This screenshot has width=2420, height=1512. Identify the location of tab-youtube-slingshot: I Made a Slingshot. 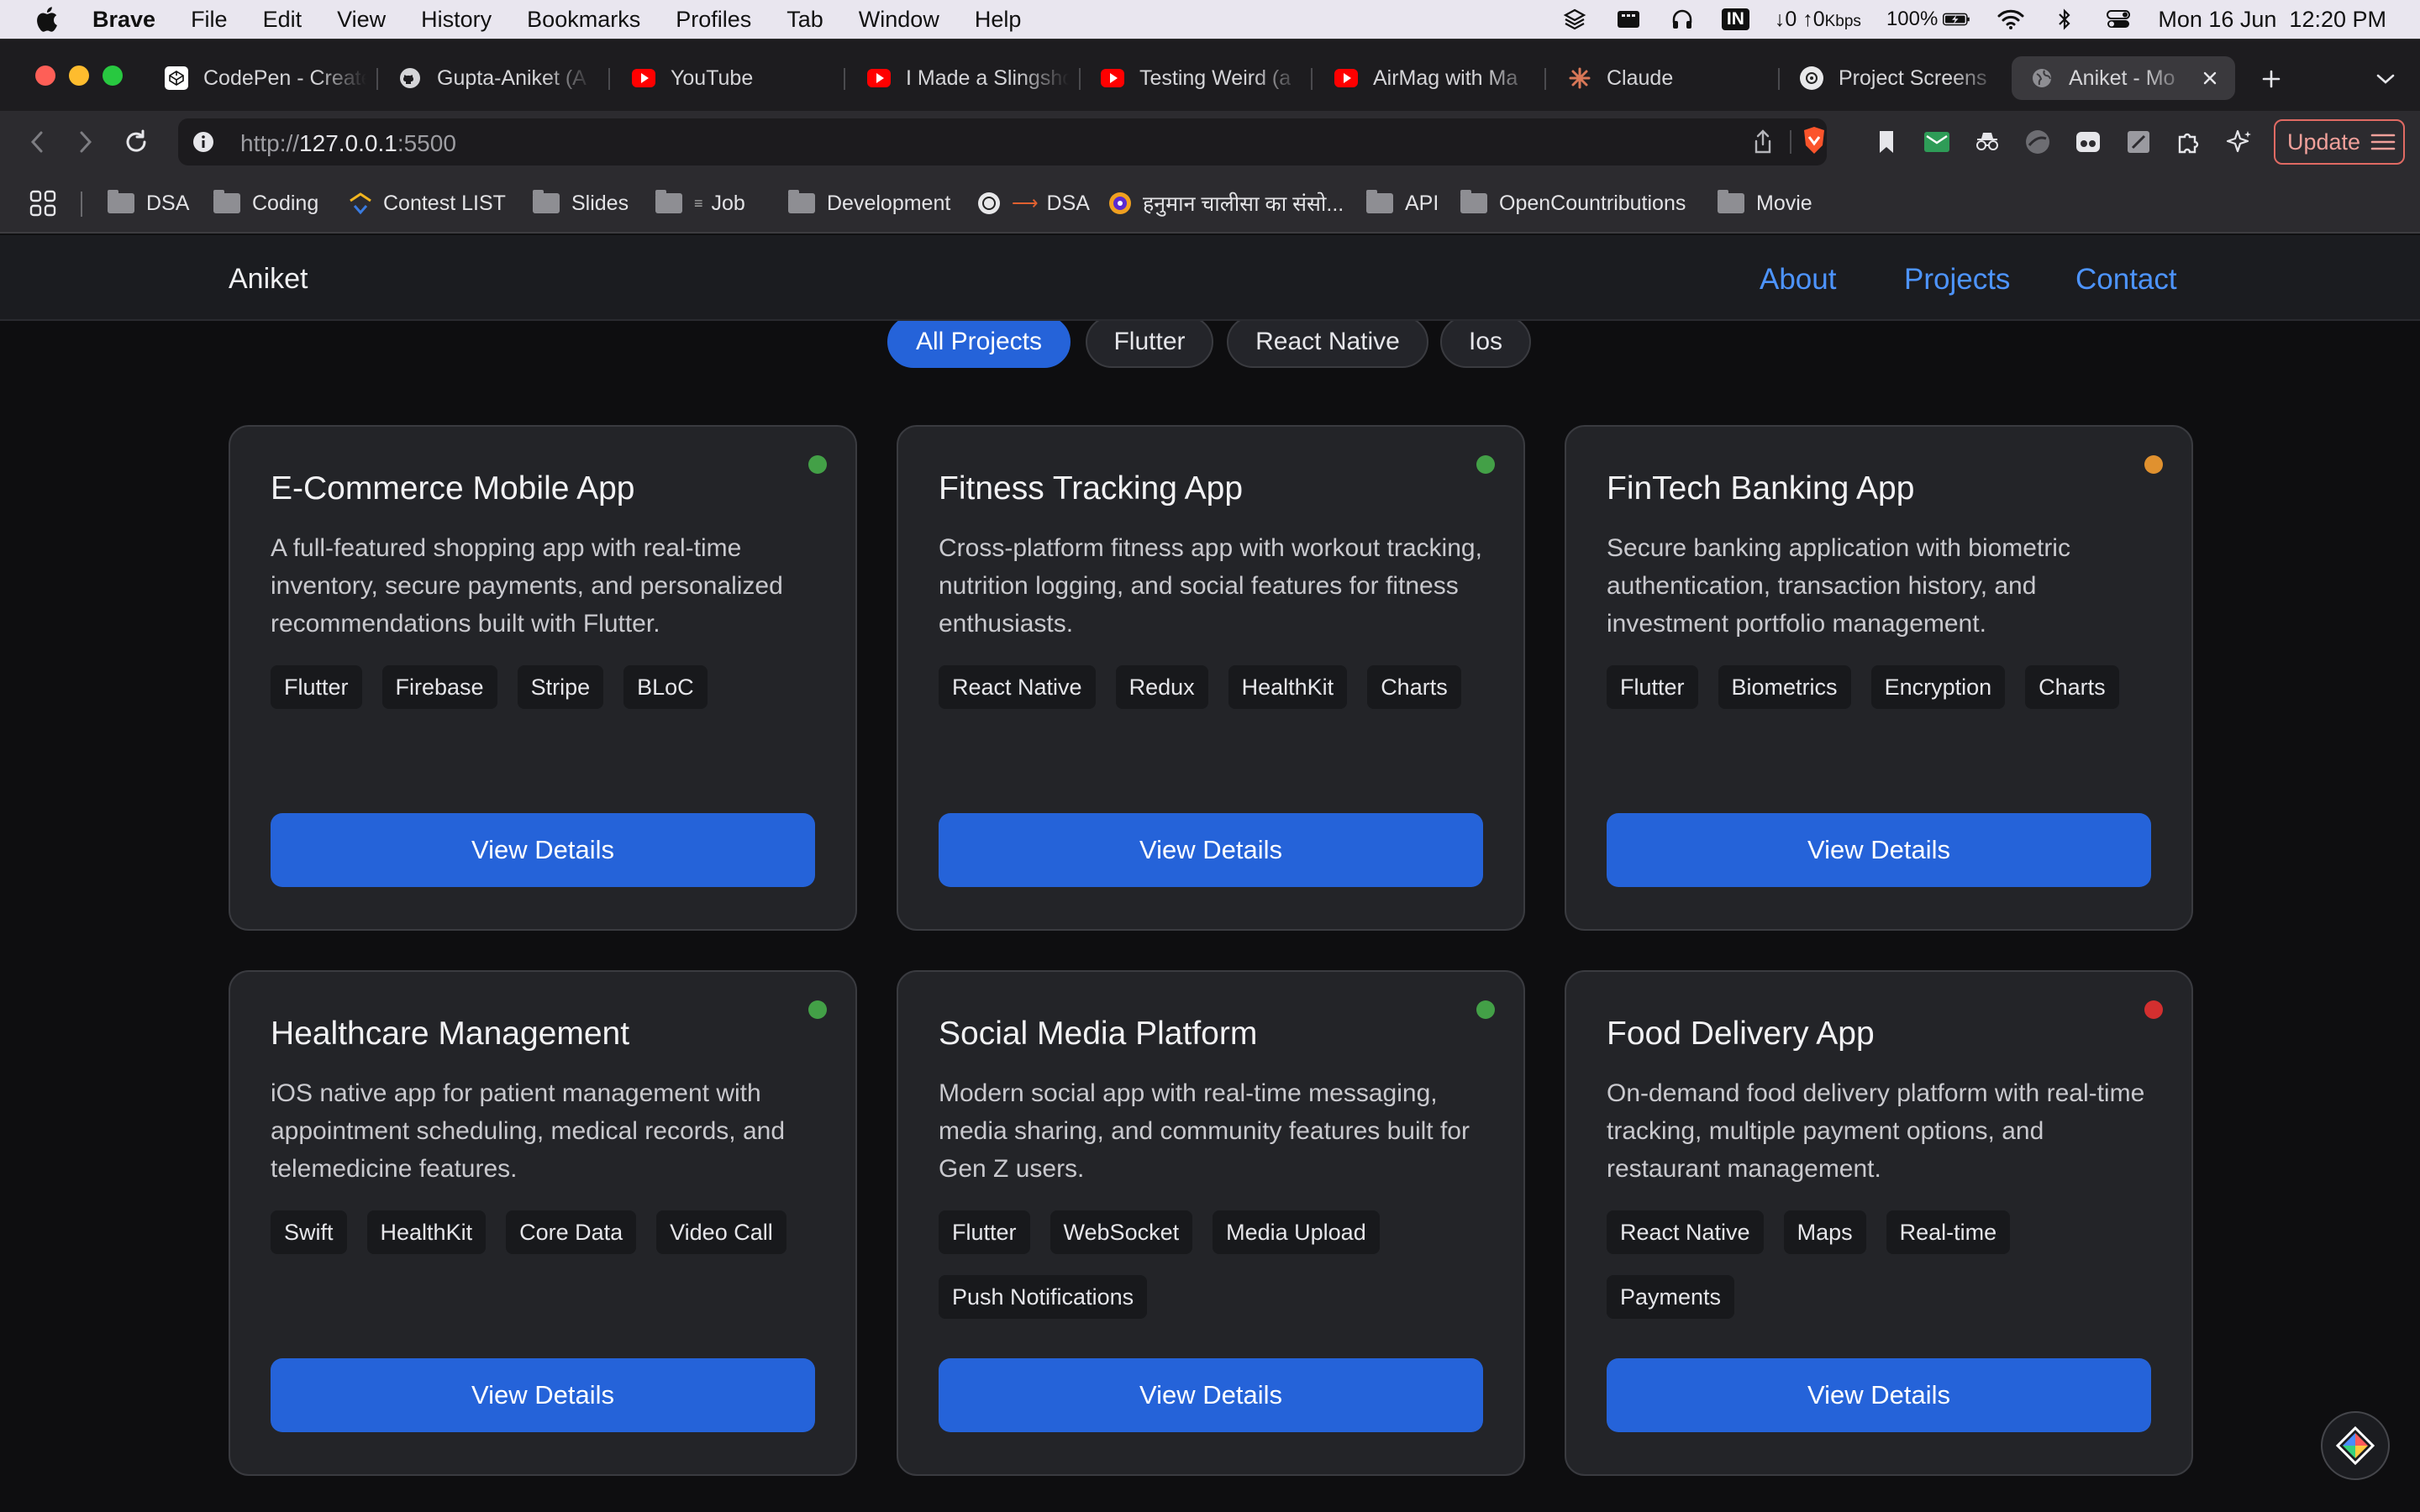
(968, 78).